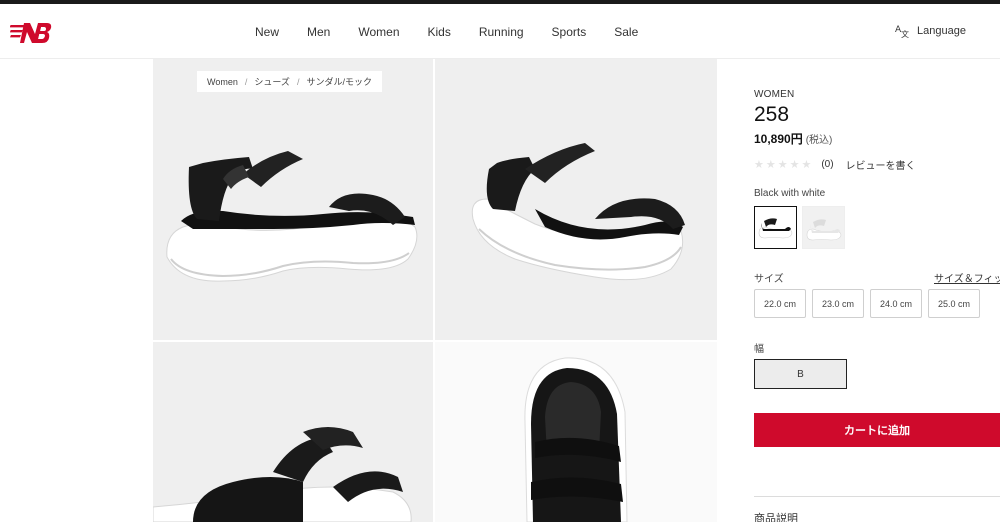 This screenshot has height=522, width=1000. I want to click on main-nav: New Men Women Kids Running Sports Sale, so click(460, 31).